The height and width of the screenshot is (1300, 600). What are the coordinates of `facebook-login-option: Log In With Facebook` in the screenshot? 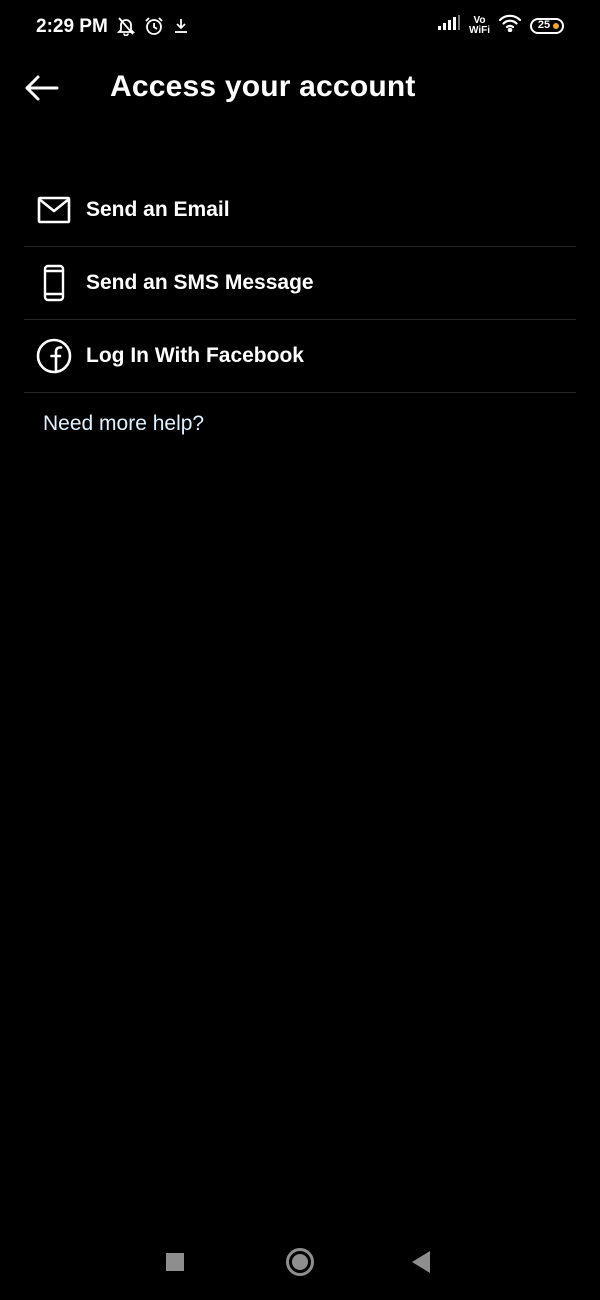 It's located at (300, 356).